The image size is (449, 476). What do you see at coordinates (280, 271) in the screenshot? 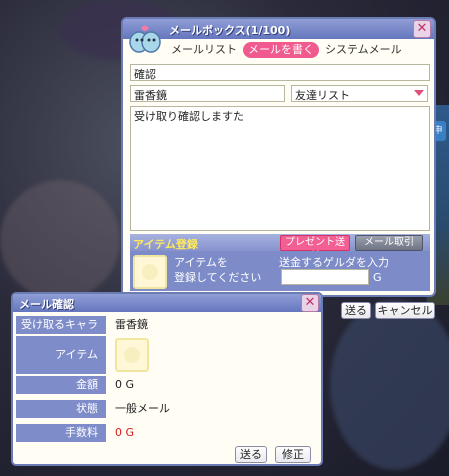
I see `item-register-area: アイテムを 登録してください 送金するゲルダを入力 G` at bounding box center [280, 271].